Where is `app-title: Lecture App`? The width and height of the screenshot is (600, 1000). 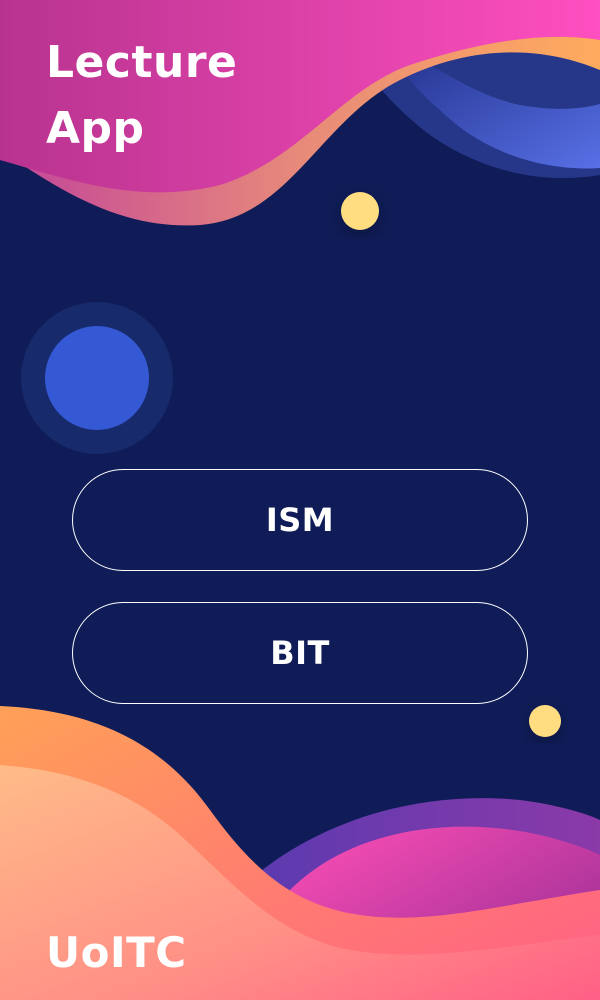 app-title: Lecture App is located at coordinates (176, 96).